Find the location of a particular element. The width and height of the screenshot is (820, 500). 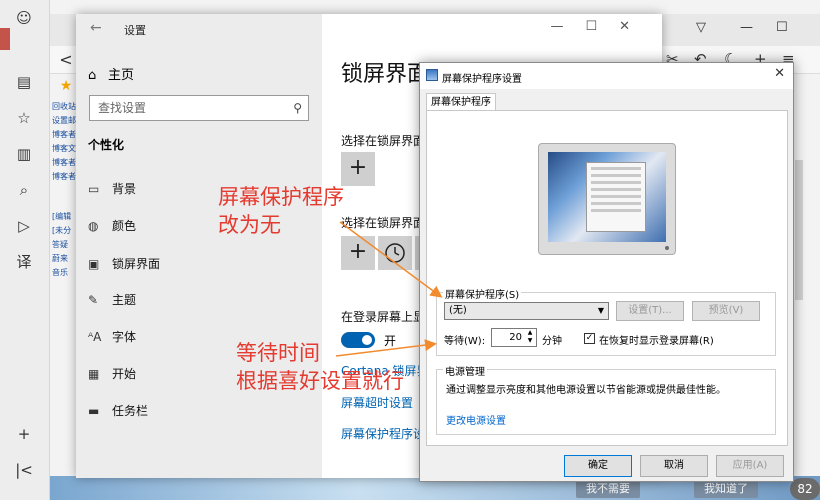

home-icon: ⌂ is located at coordinates (92, 75).